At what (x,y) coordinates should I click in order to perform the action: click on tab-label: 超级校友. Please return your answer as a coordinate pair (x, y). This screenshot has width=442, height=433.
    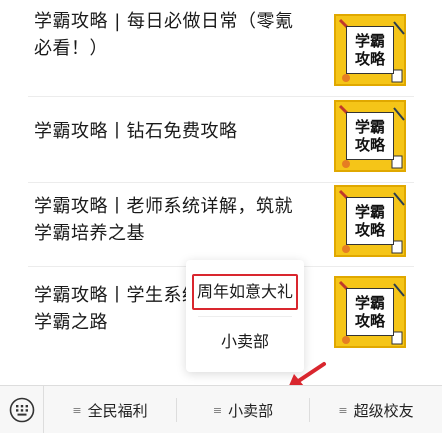
    Looking at the image, I should click on (383, 410).